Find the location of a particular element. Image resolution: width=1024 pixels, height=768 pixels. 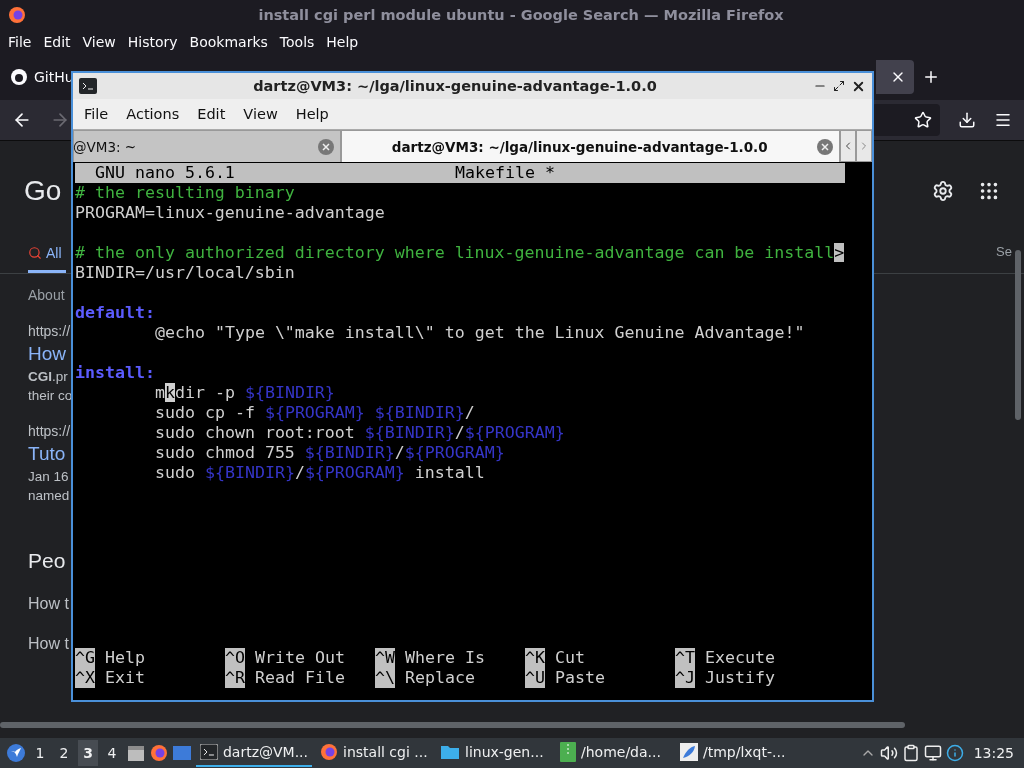

terminal-tab: dartz@VM3: ~/lga/linux-genuine-advantage-1.0.0 is located at coordinates (591, 146).